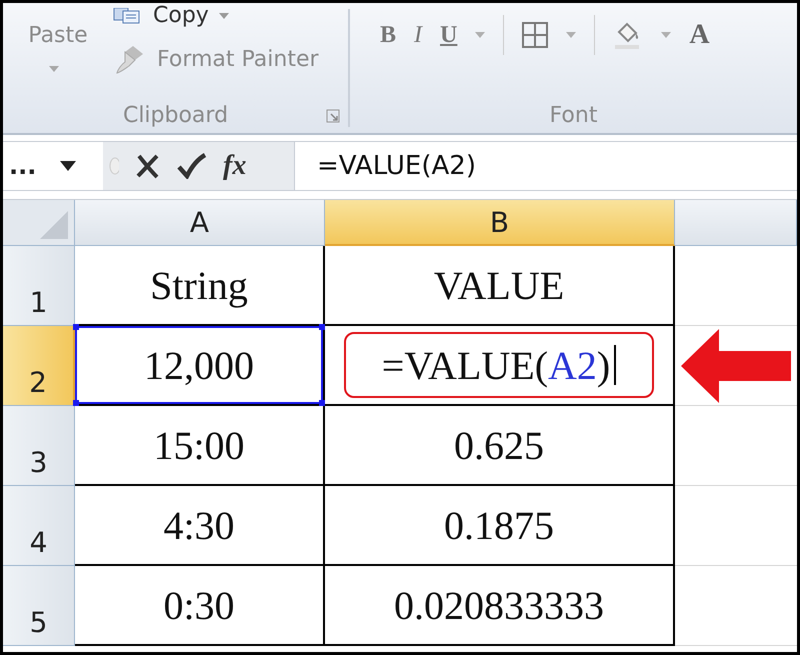 This screenshot has height=655, width=800. I want to click on table-cell: =VALUE(A2), so click(500, 366).